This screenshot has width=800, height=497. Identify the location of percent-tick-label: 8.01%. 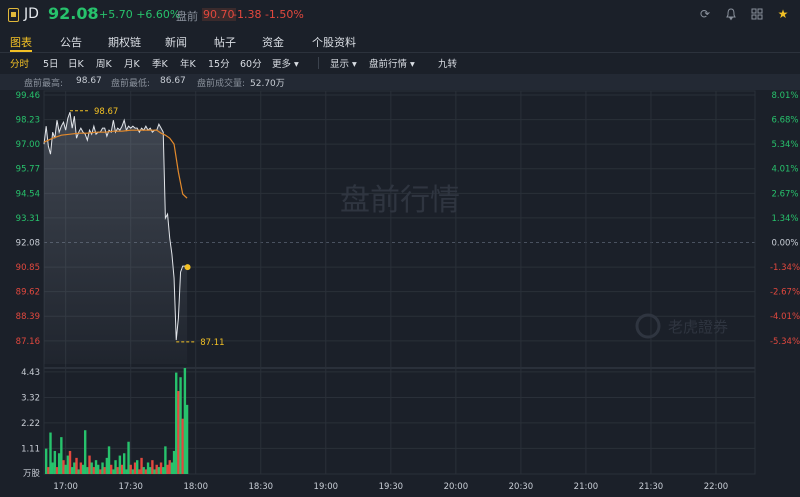
(784, 96).